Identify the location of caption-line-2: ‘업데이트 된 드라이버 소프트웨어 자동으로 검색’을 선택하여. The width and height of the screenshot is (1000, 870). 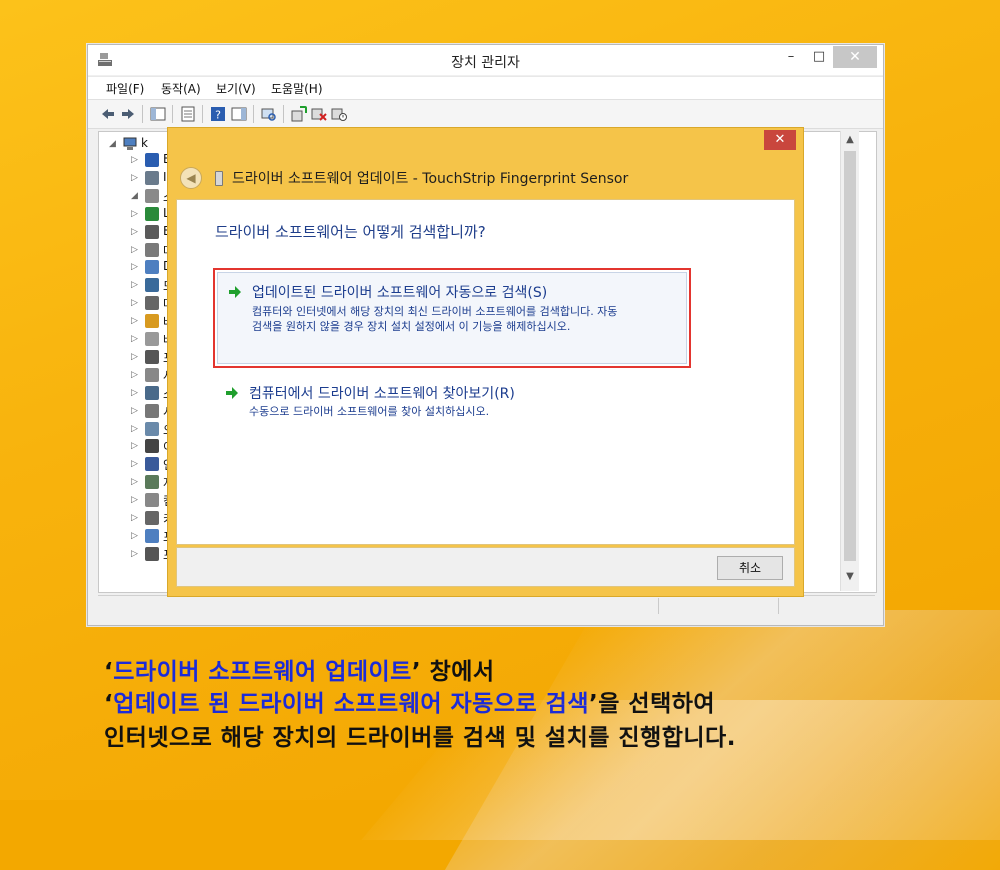
(409, 701).